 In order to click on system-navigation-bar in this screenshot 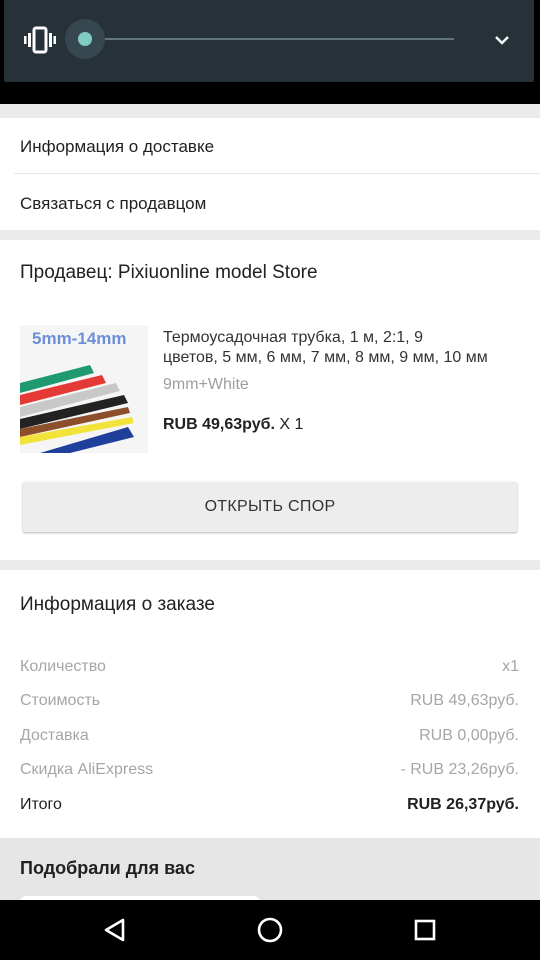, I will do `click(270, 930)`.